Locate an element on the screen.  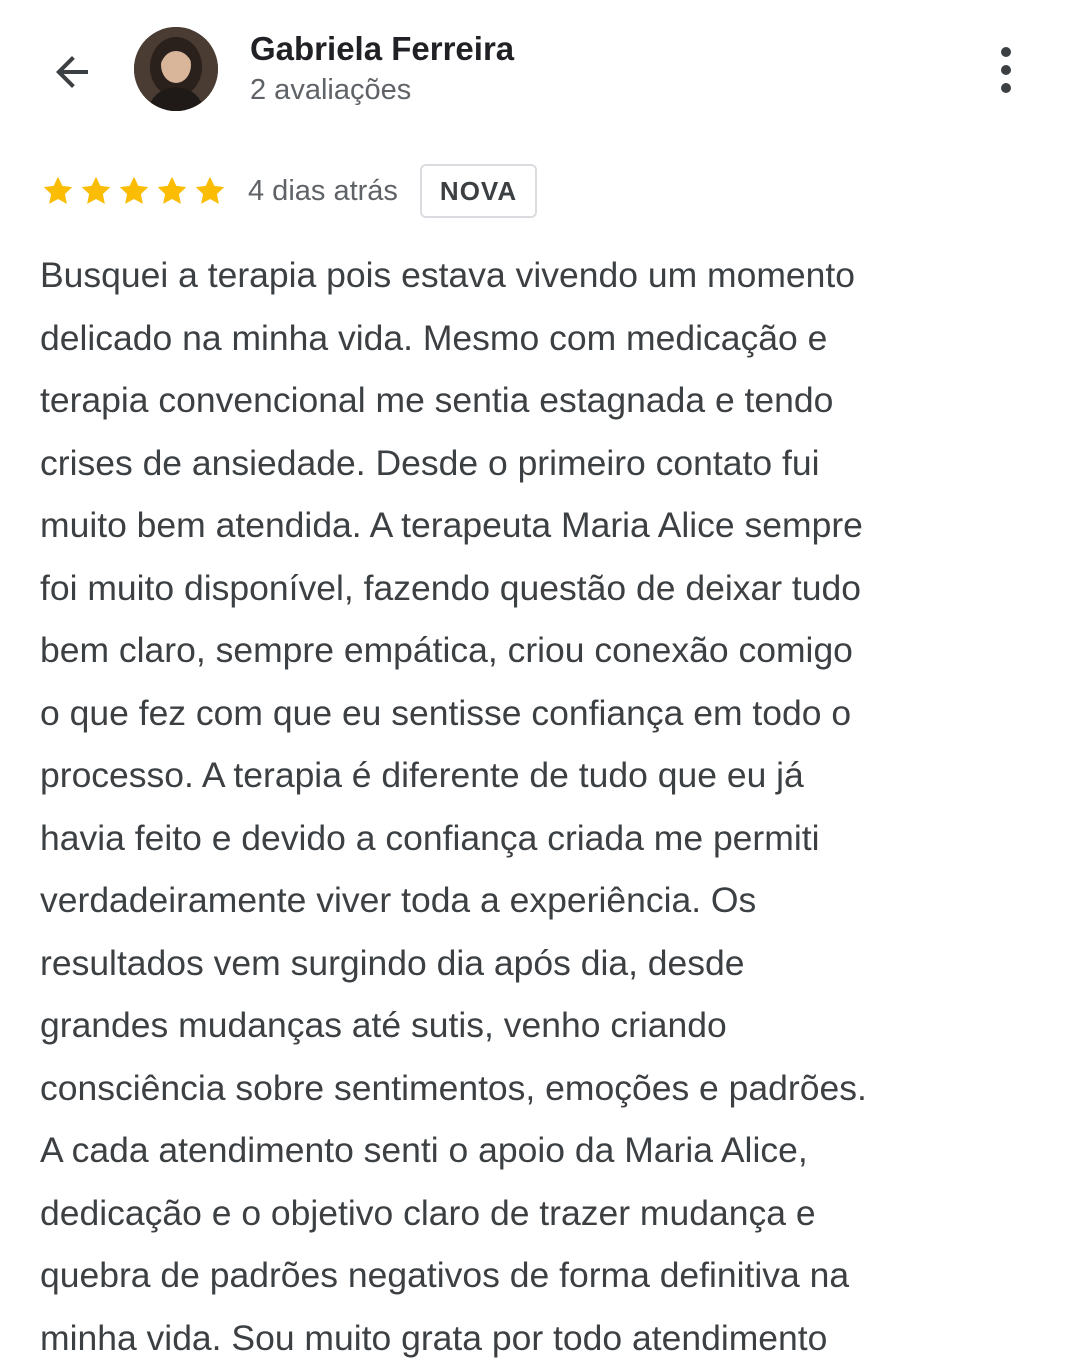
reviewer-review-count: 2 avaliações is located at coordinates (330, 90).